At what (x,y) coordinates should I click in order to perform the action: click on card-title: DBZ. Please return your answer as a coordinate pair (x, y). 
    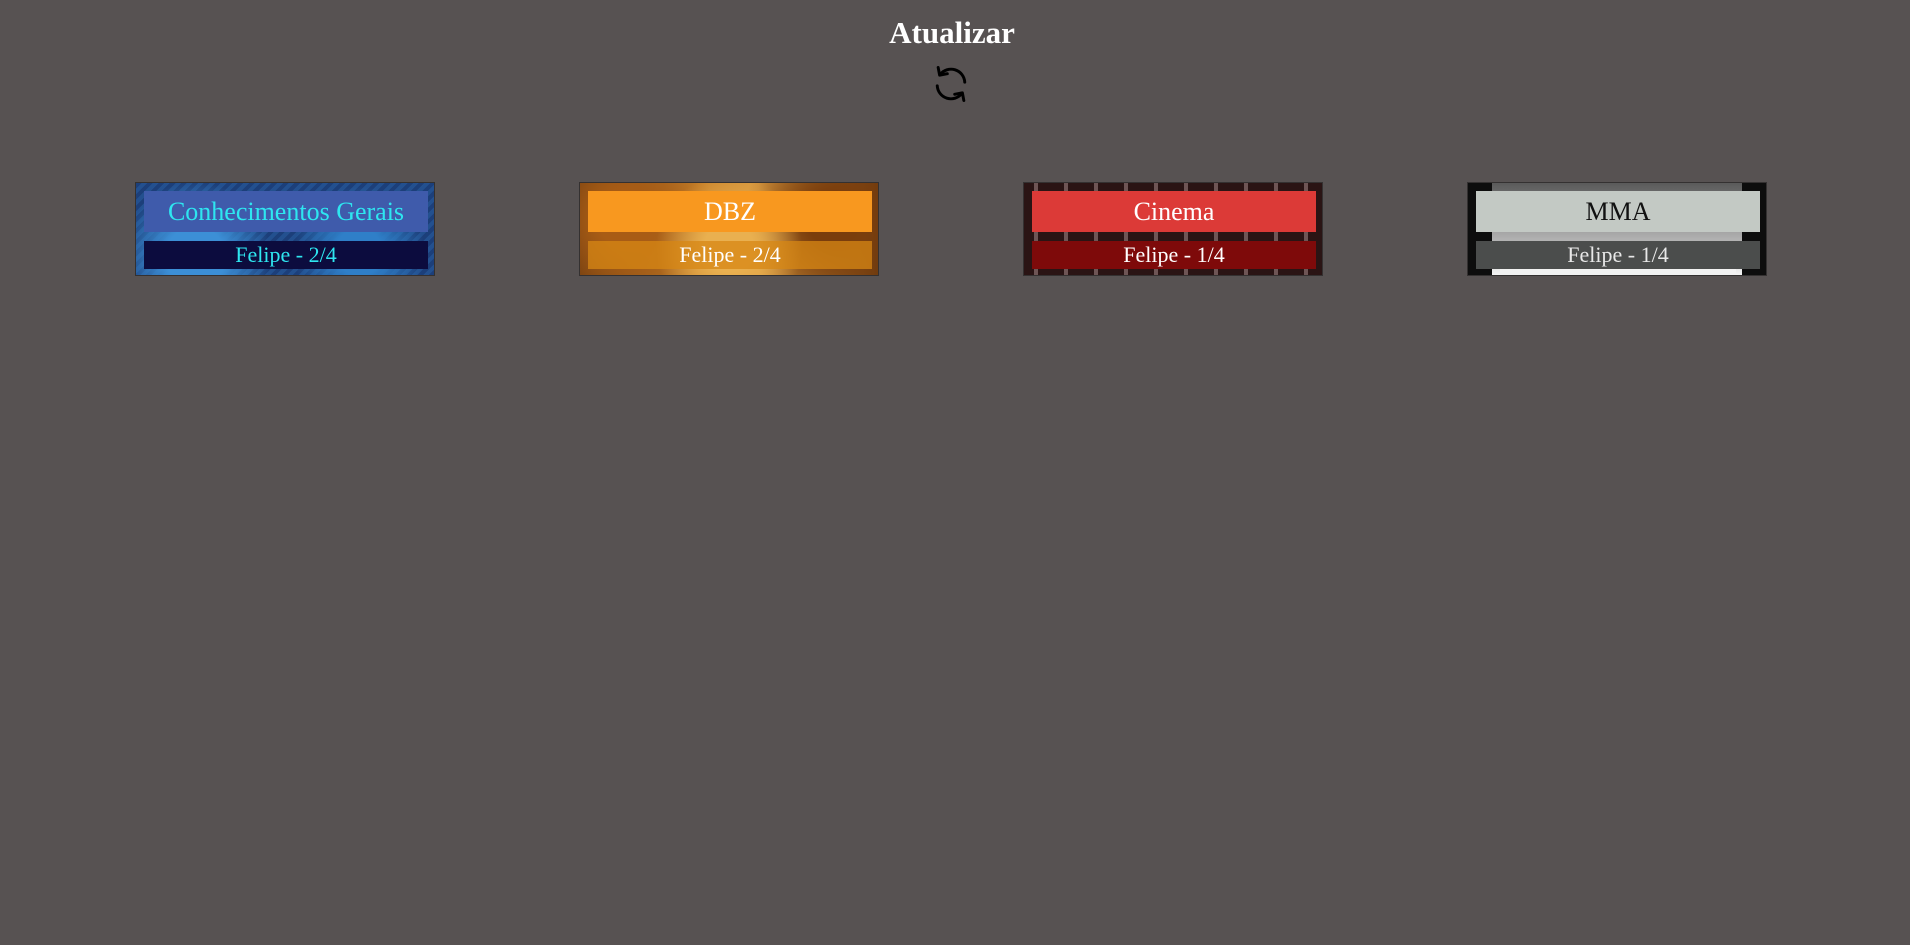
    Looking at the image, I should click on (730, 211).